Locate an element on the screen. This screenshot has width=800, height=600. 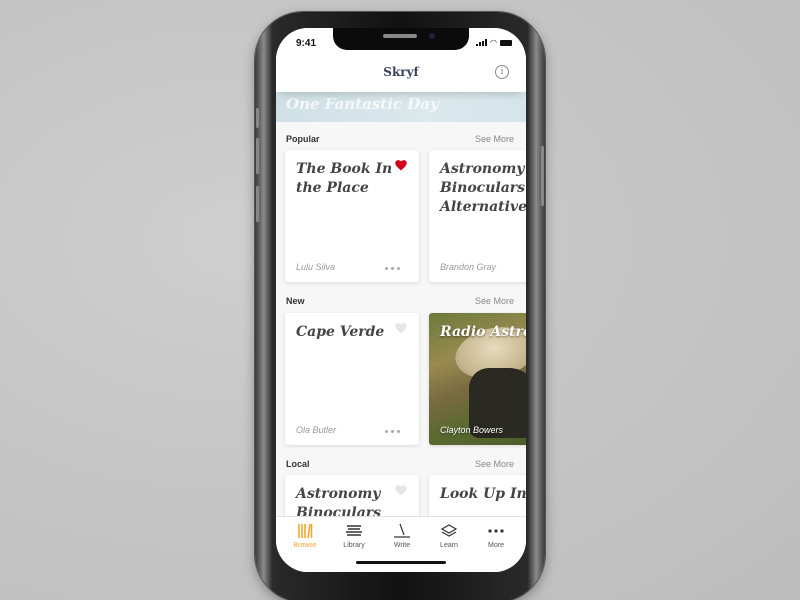
book-card: Cape Verde Ola Butler is located at coordinates (352, 379).